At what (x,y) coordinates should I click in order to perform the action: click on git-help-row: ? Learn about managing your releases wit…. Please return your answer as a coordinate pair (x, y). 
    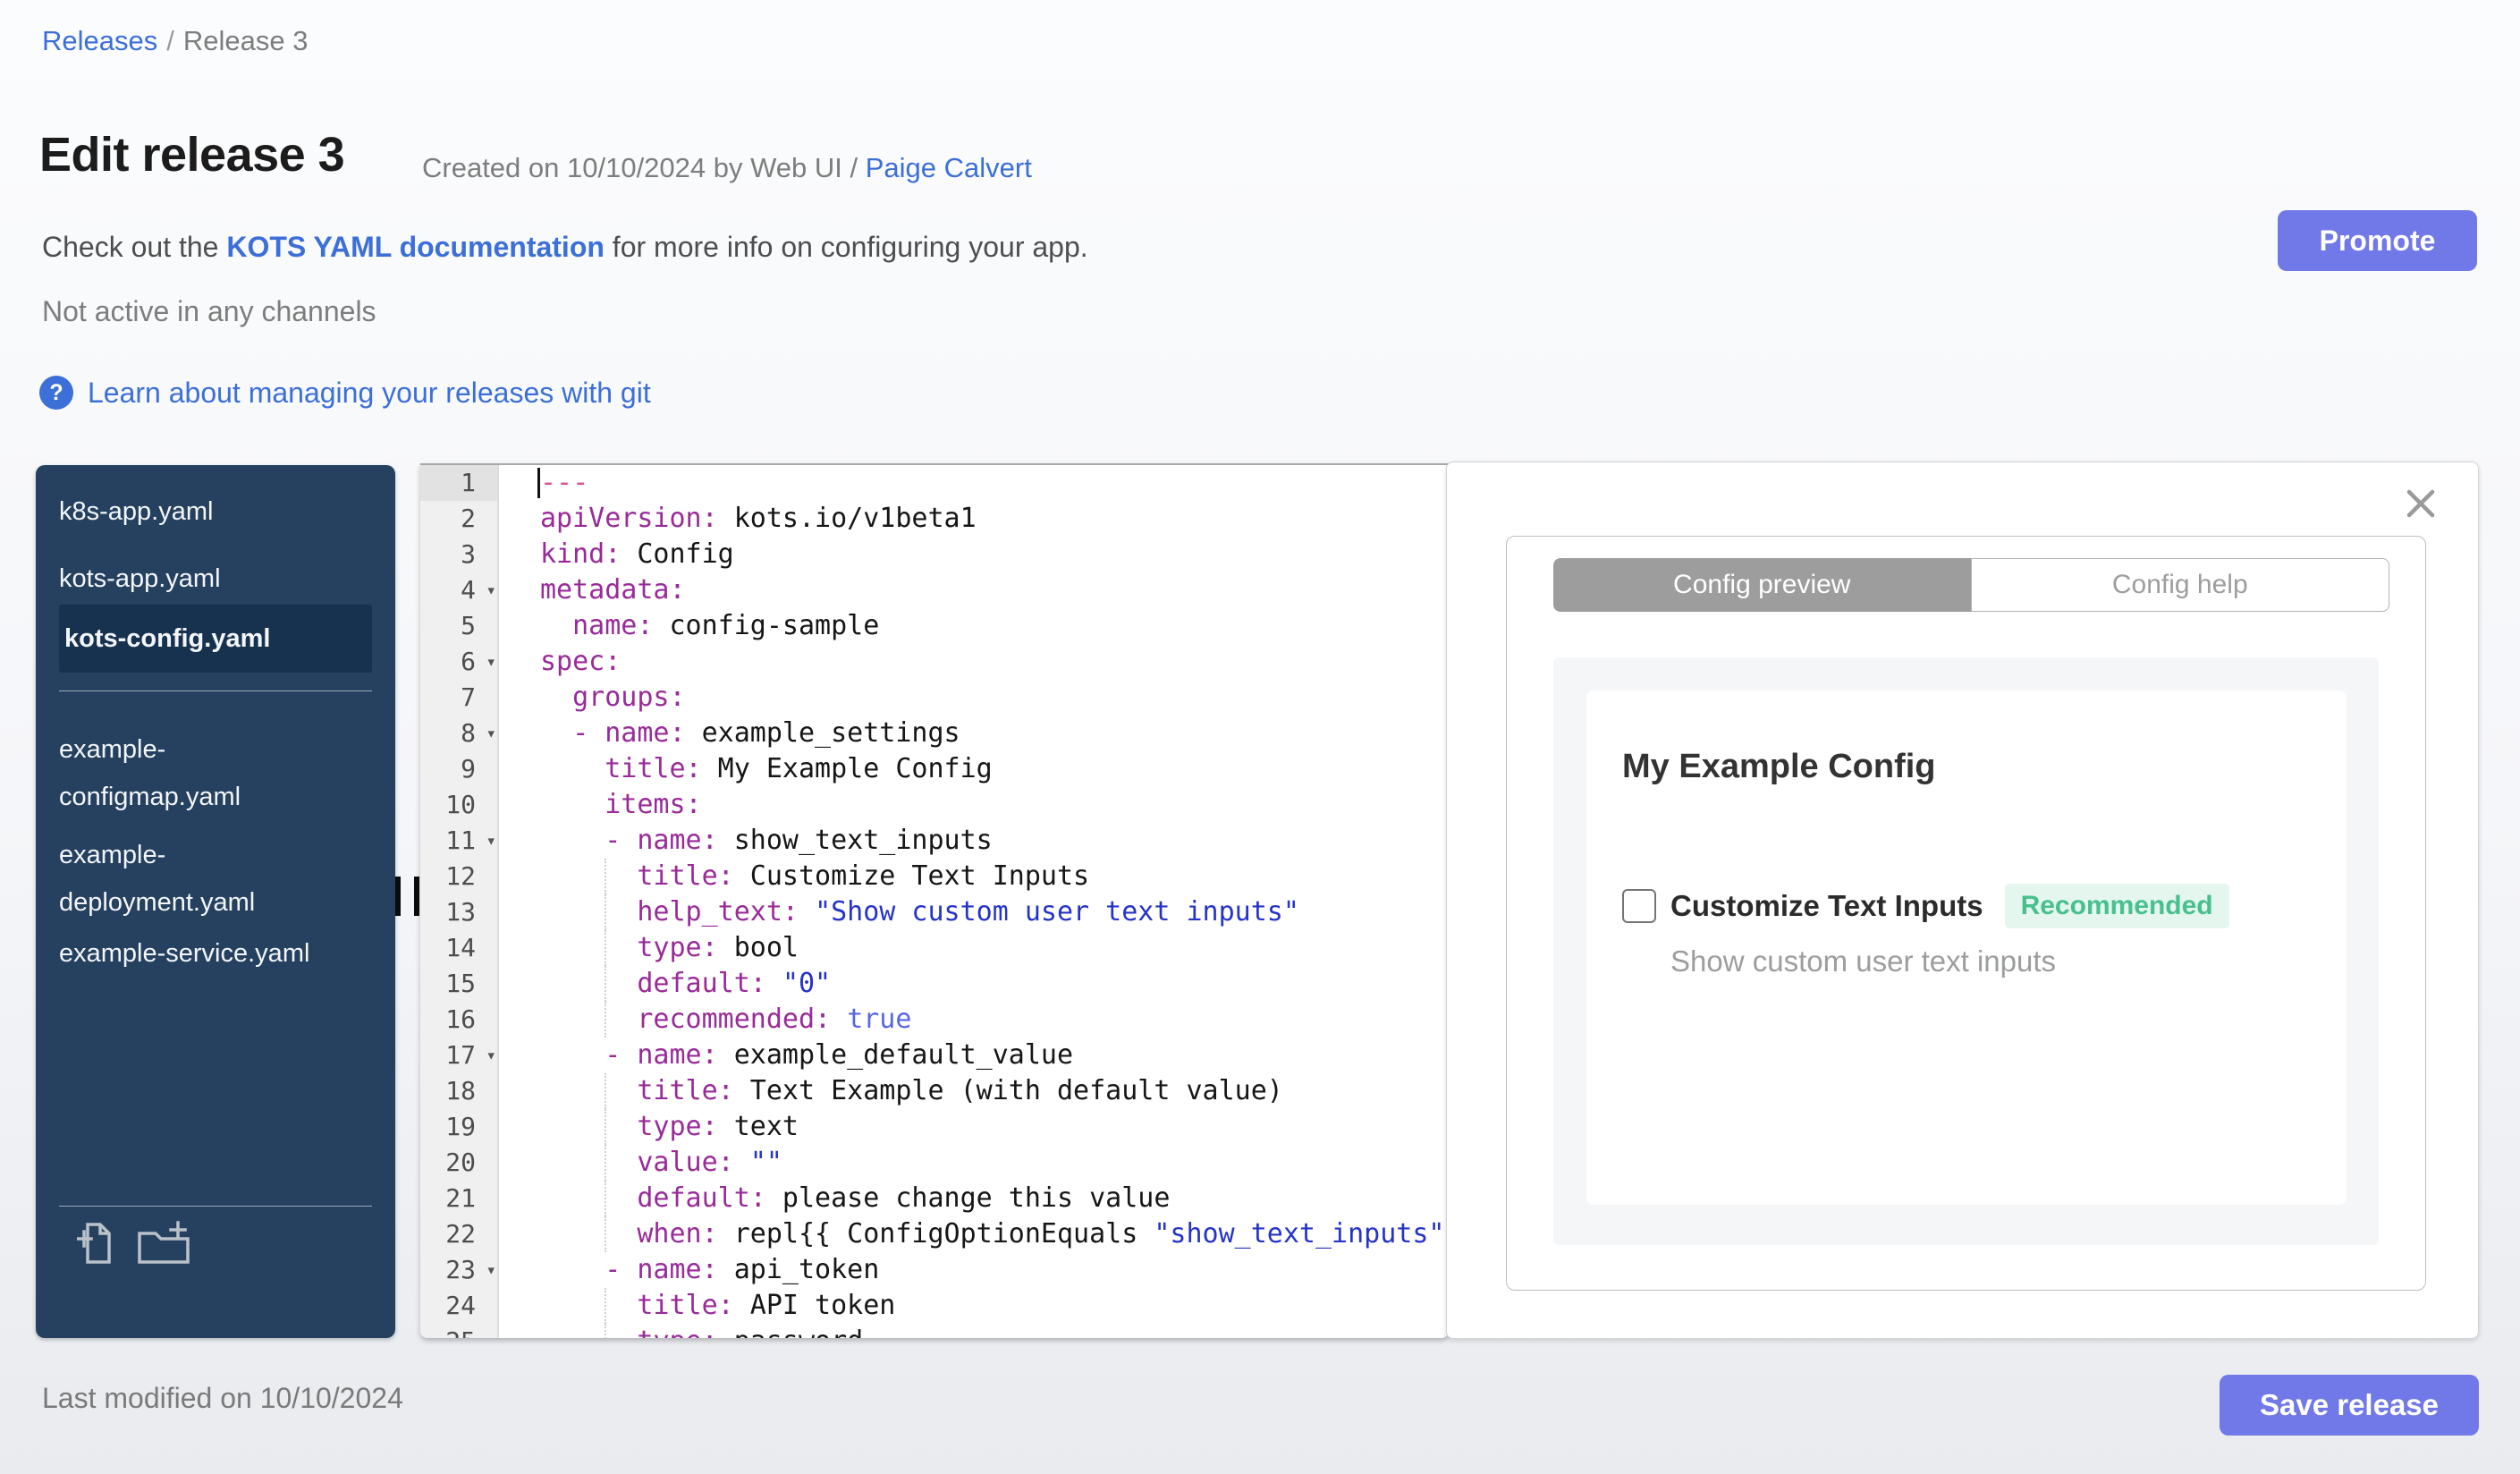
    Looking at the image, I should click on (345, 393).